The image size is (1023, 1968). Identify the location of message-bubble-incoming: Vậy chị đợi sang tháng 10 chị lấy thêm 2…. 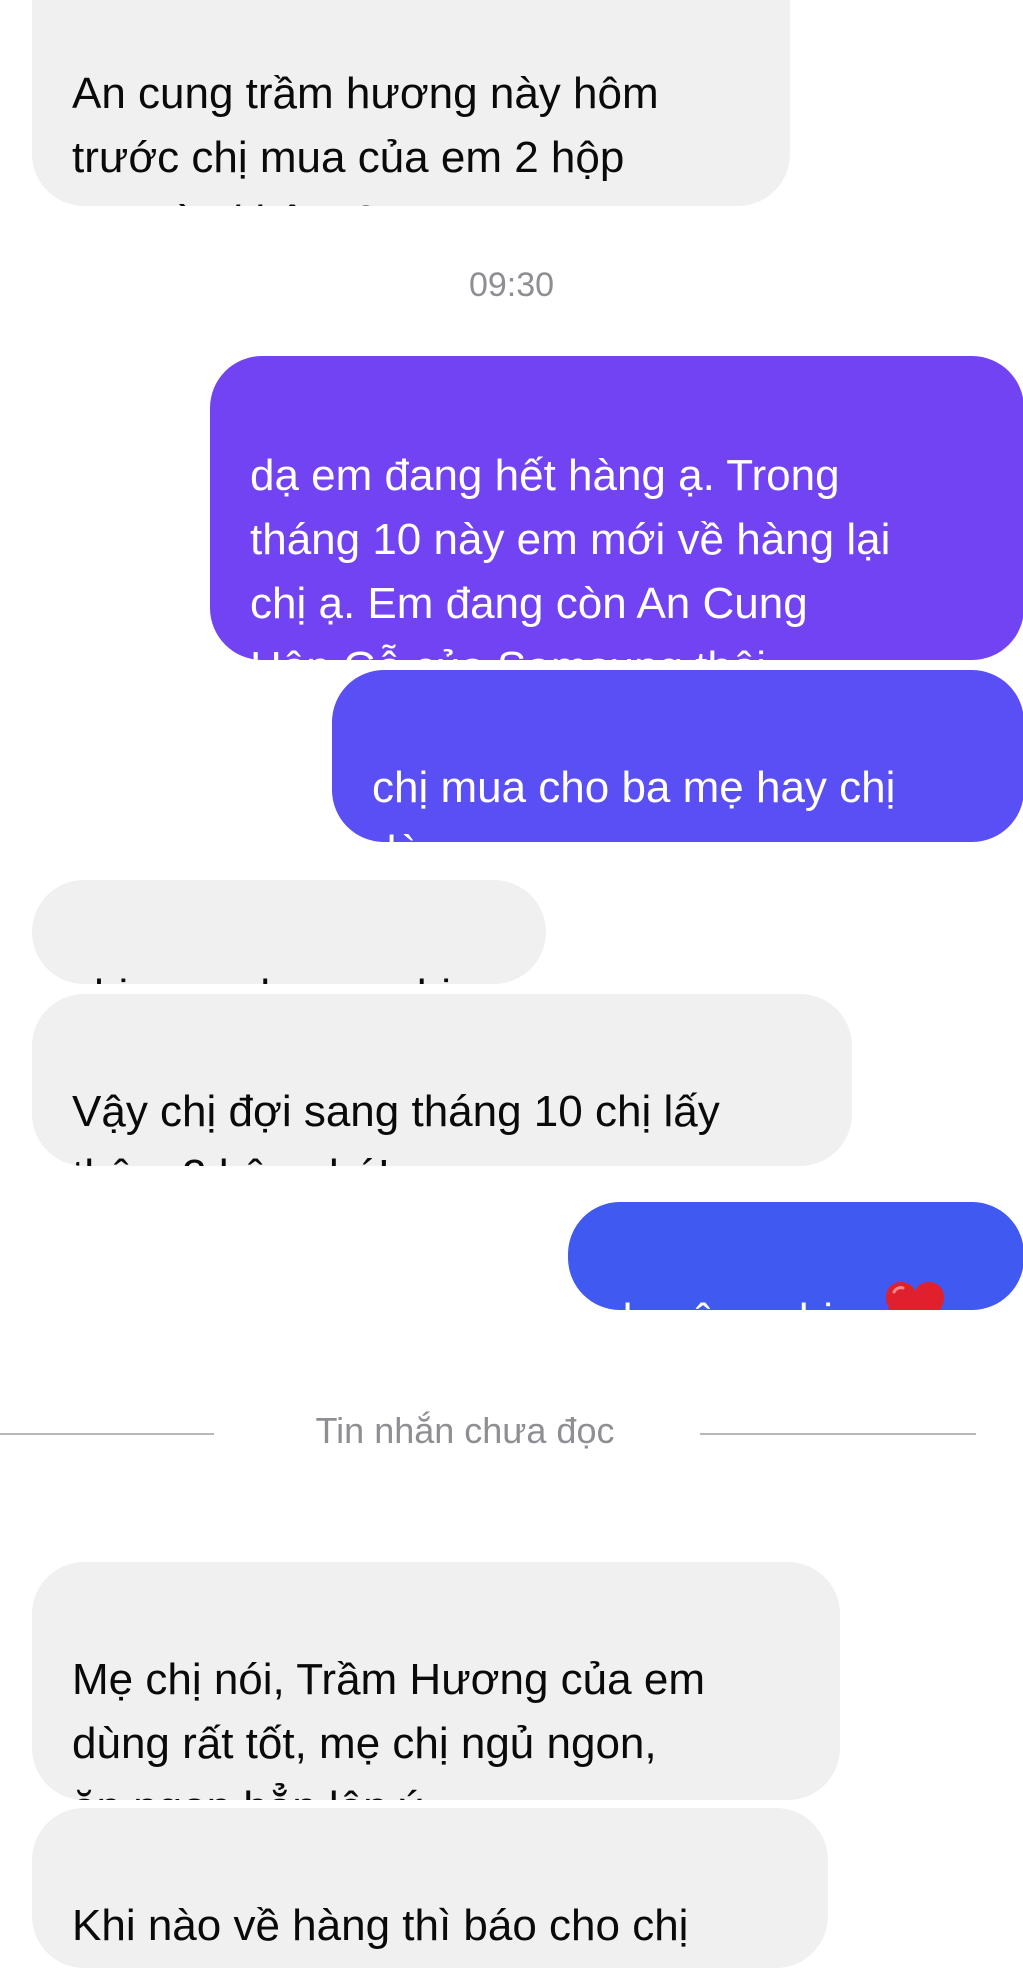
(442, 1080).